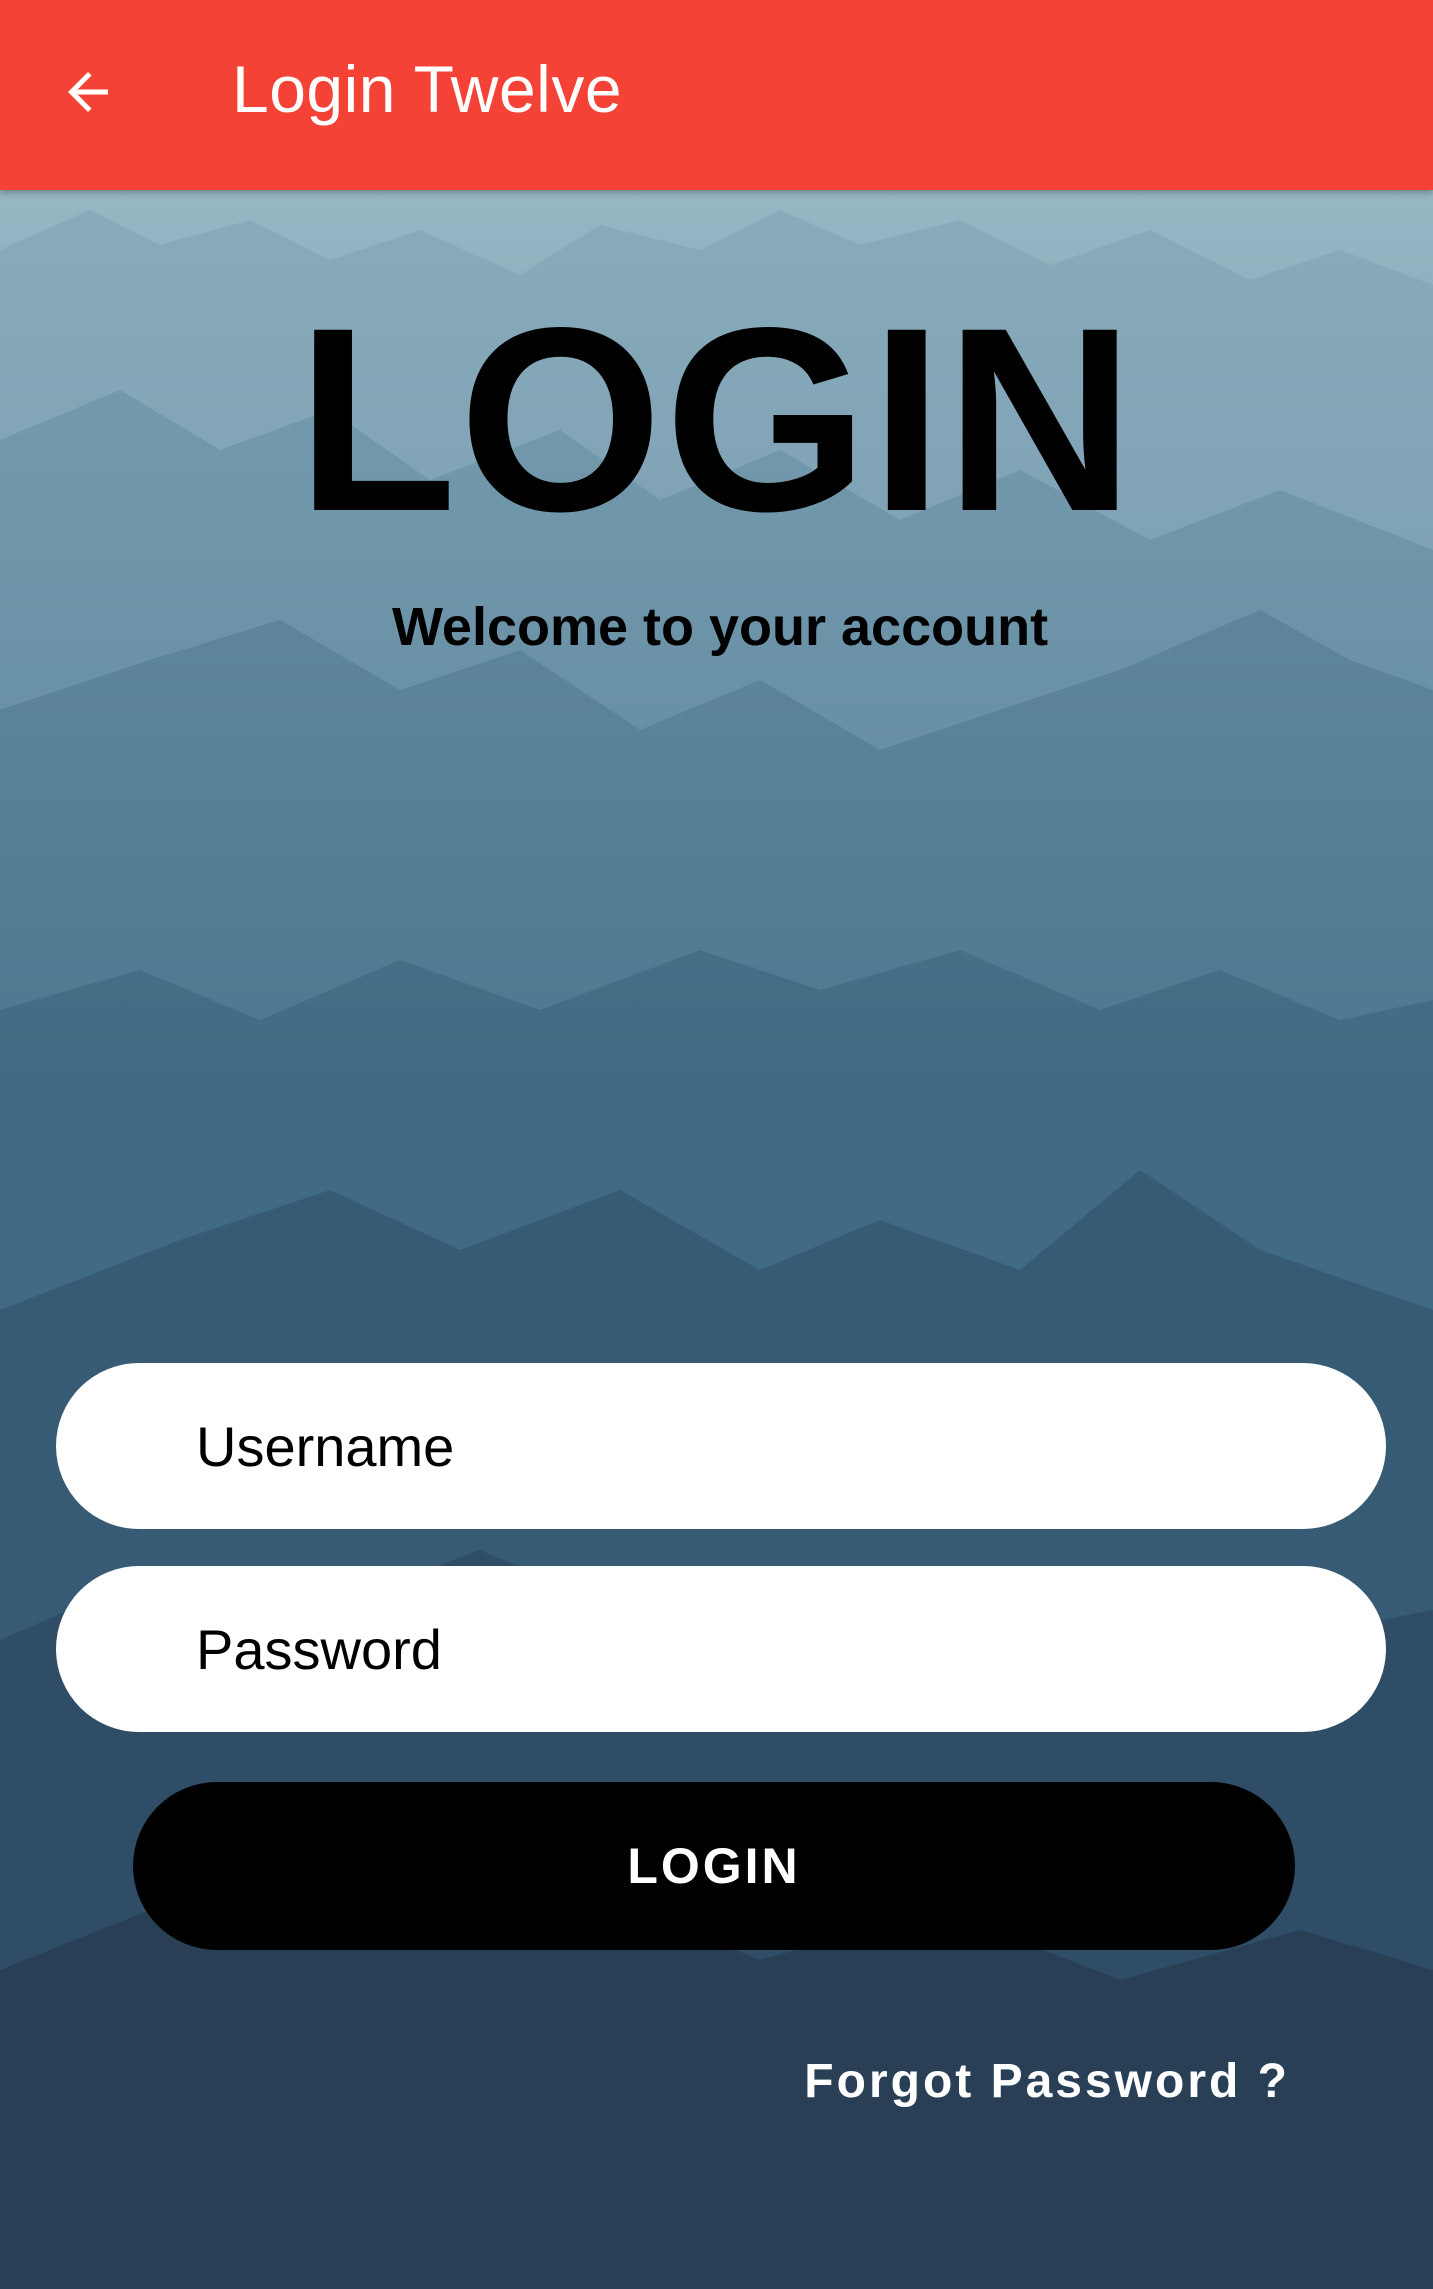 This screenshot has width=1433, height=2289. I want to click on arrow-left-icon, so click(88, 92).